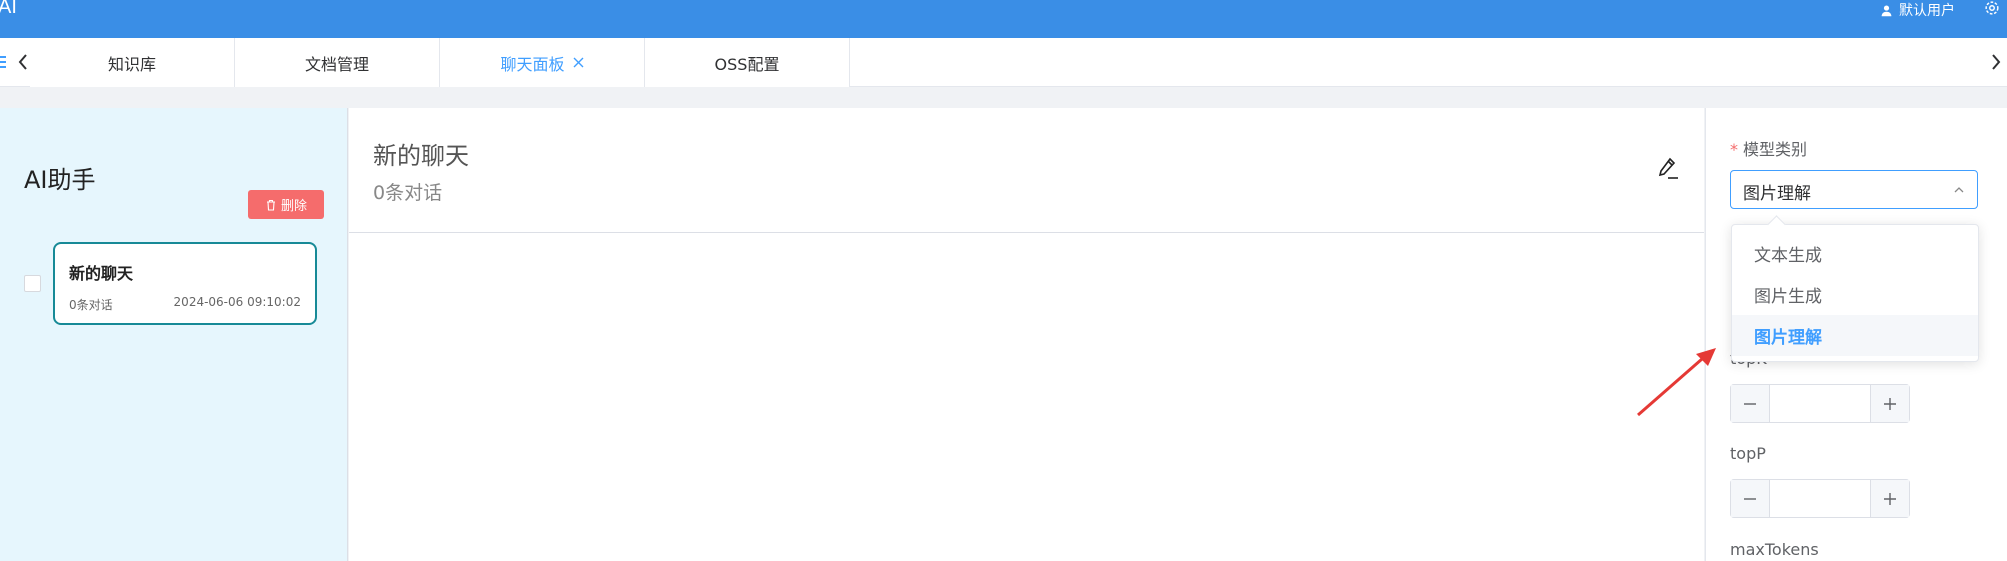 The height and width of the screenshot is (561, 2007). I want to click on app-logo: AI, so click(8, 9).